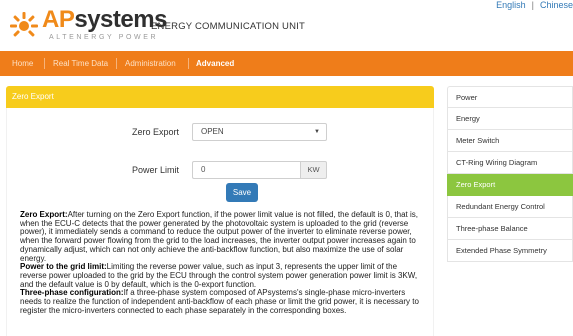 This screenshot has width=573, height=336. Describe the element at coordinates (313, 170) in the screenshot. I see `power-limit-unit: KW` at that location.